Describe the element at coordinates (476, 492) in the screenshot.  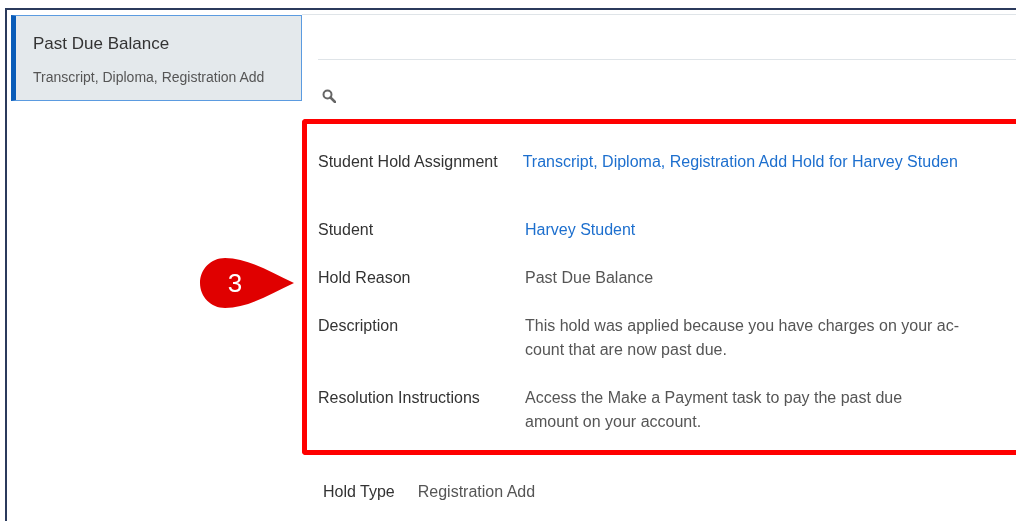
I see `field-value: Registration Add` at that location.